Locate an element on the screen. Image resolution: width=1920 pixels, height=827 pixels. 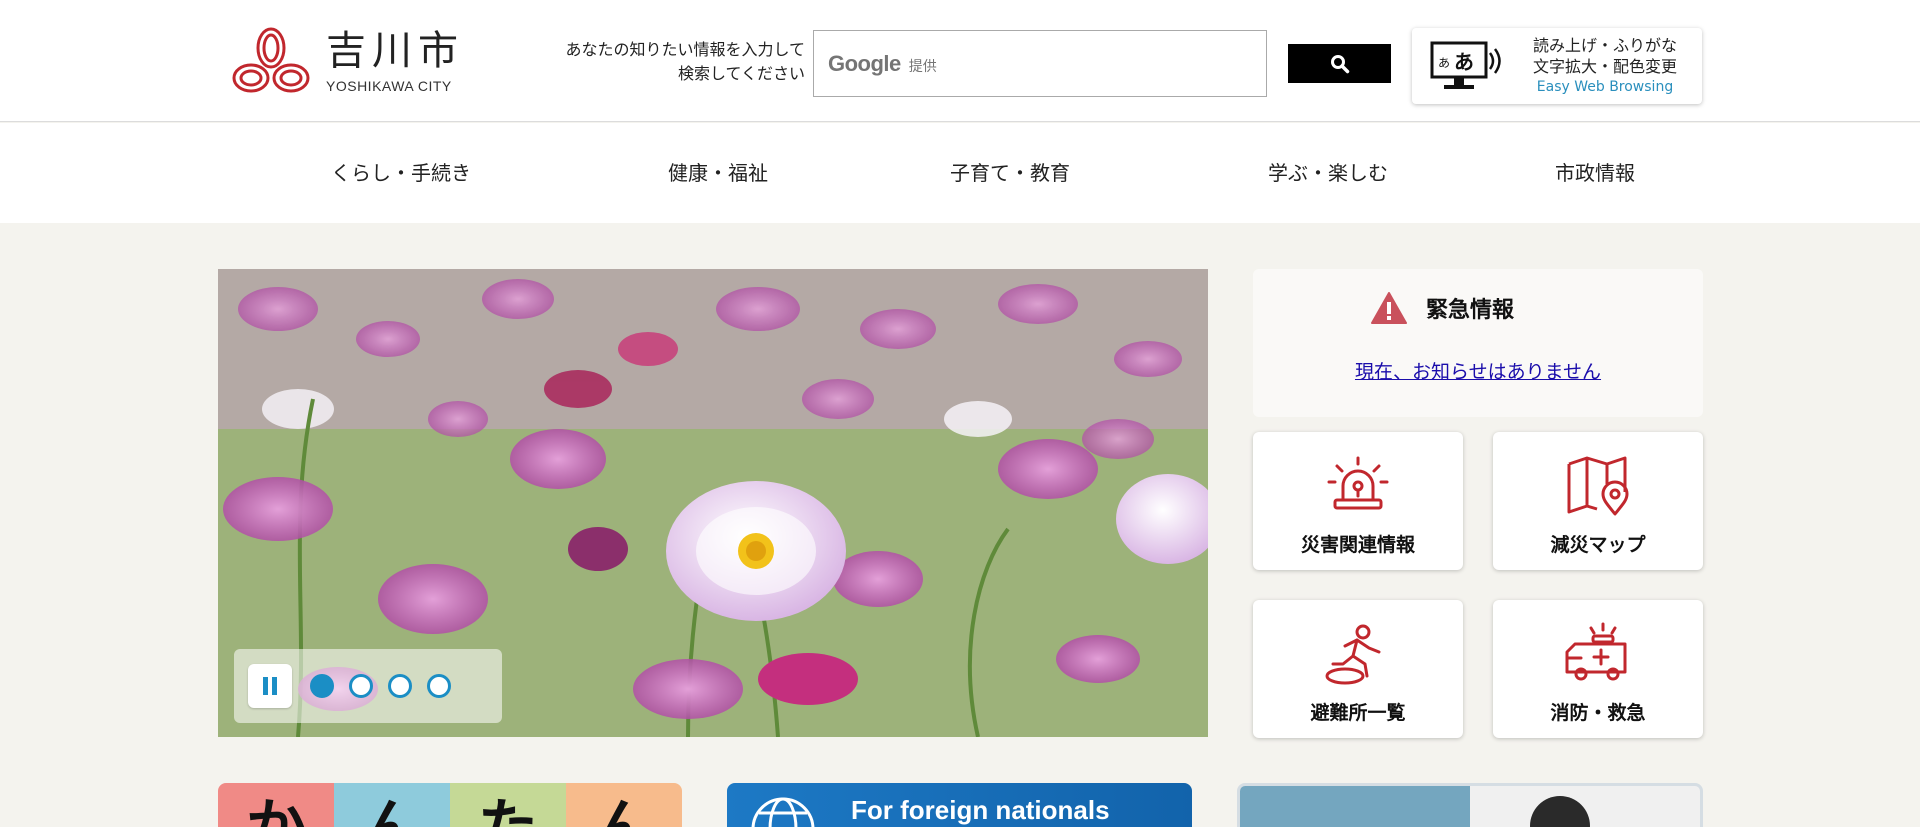
search-button is located at coordinates (1339, 63).